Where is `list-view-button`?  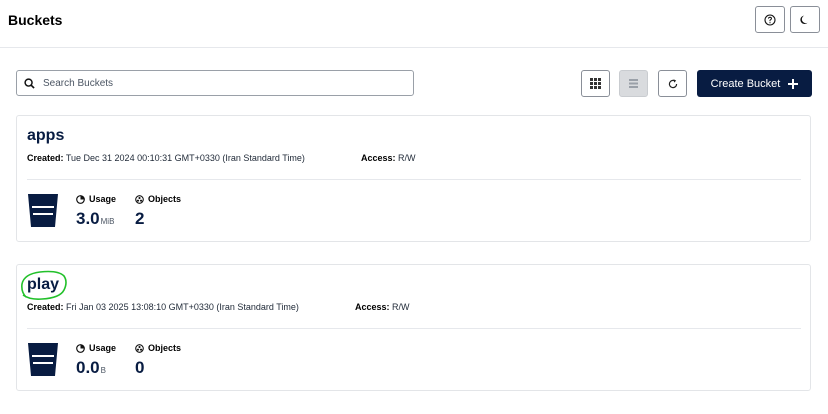
list-view-button is located at coordinates (633, 83).